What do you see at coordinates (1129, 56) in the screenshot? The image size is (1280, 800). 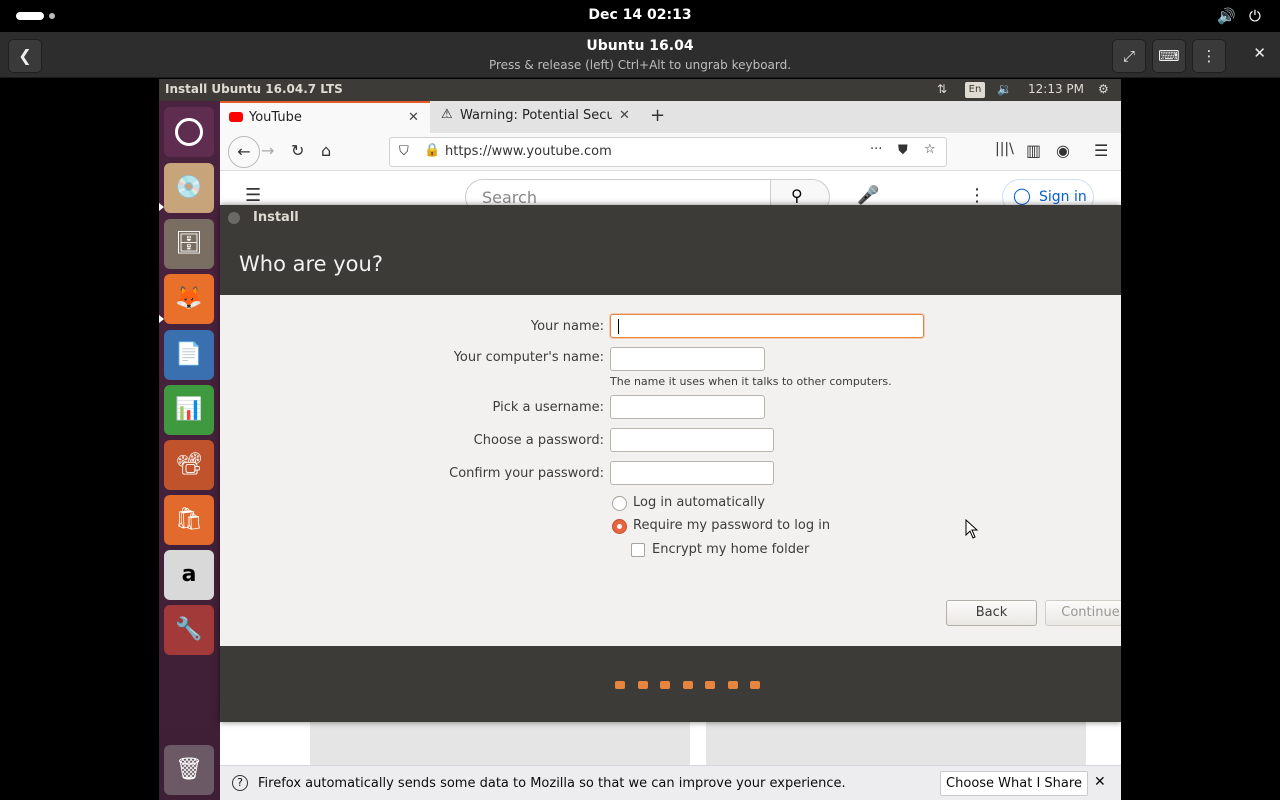 I see `fullscreen-button: ⤢` at bounding box center [1129, 56].